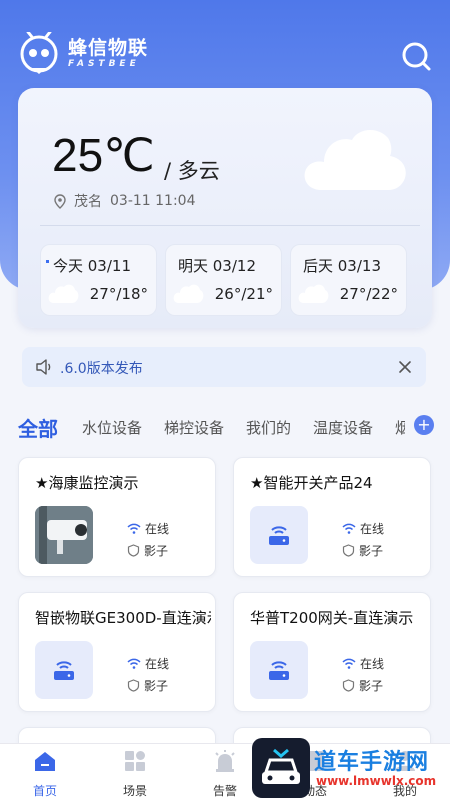 The width and height of the screenshot is (450, 800). Describe the element at coordinates (400, 427) in the screenshot. I see `tab-smoke: 烟` at that location.